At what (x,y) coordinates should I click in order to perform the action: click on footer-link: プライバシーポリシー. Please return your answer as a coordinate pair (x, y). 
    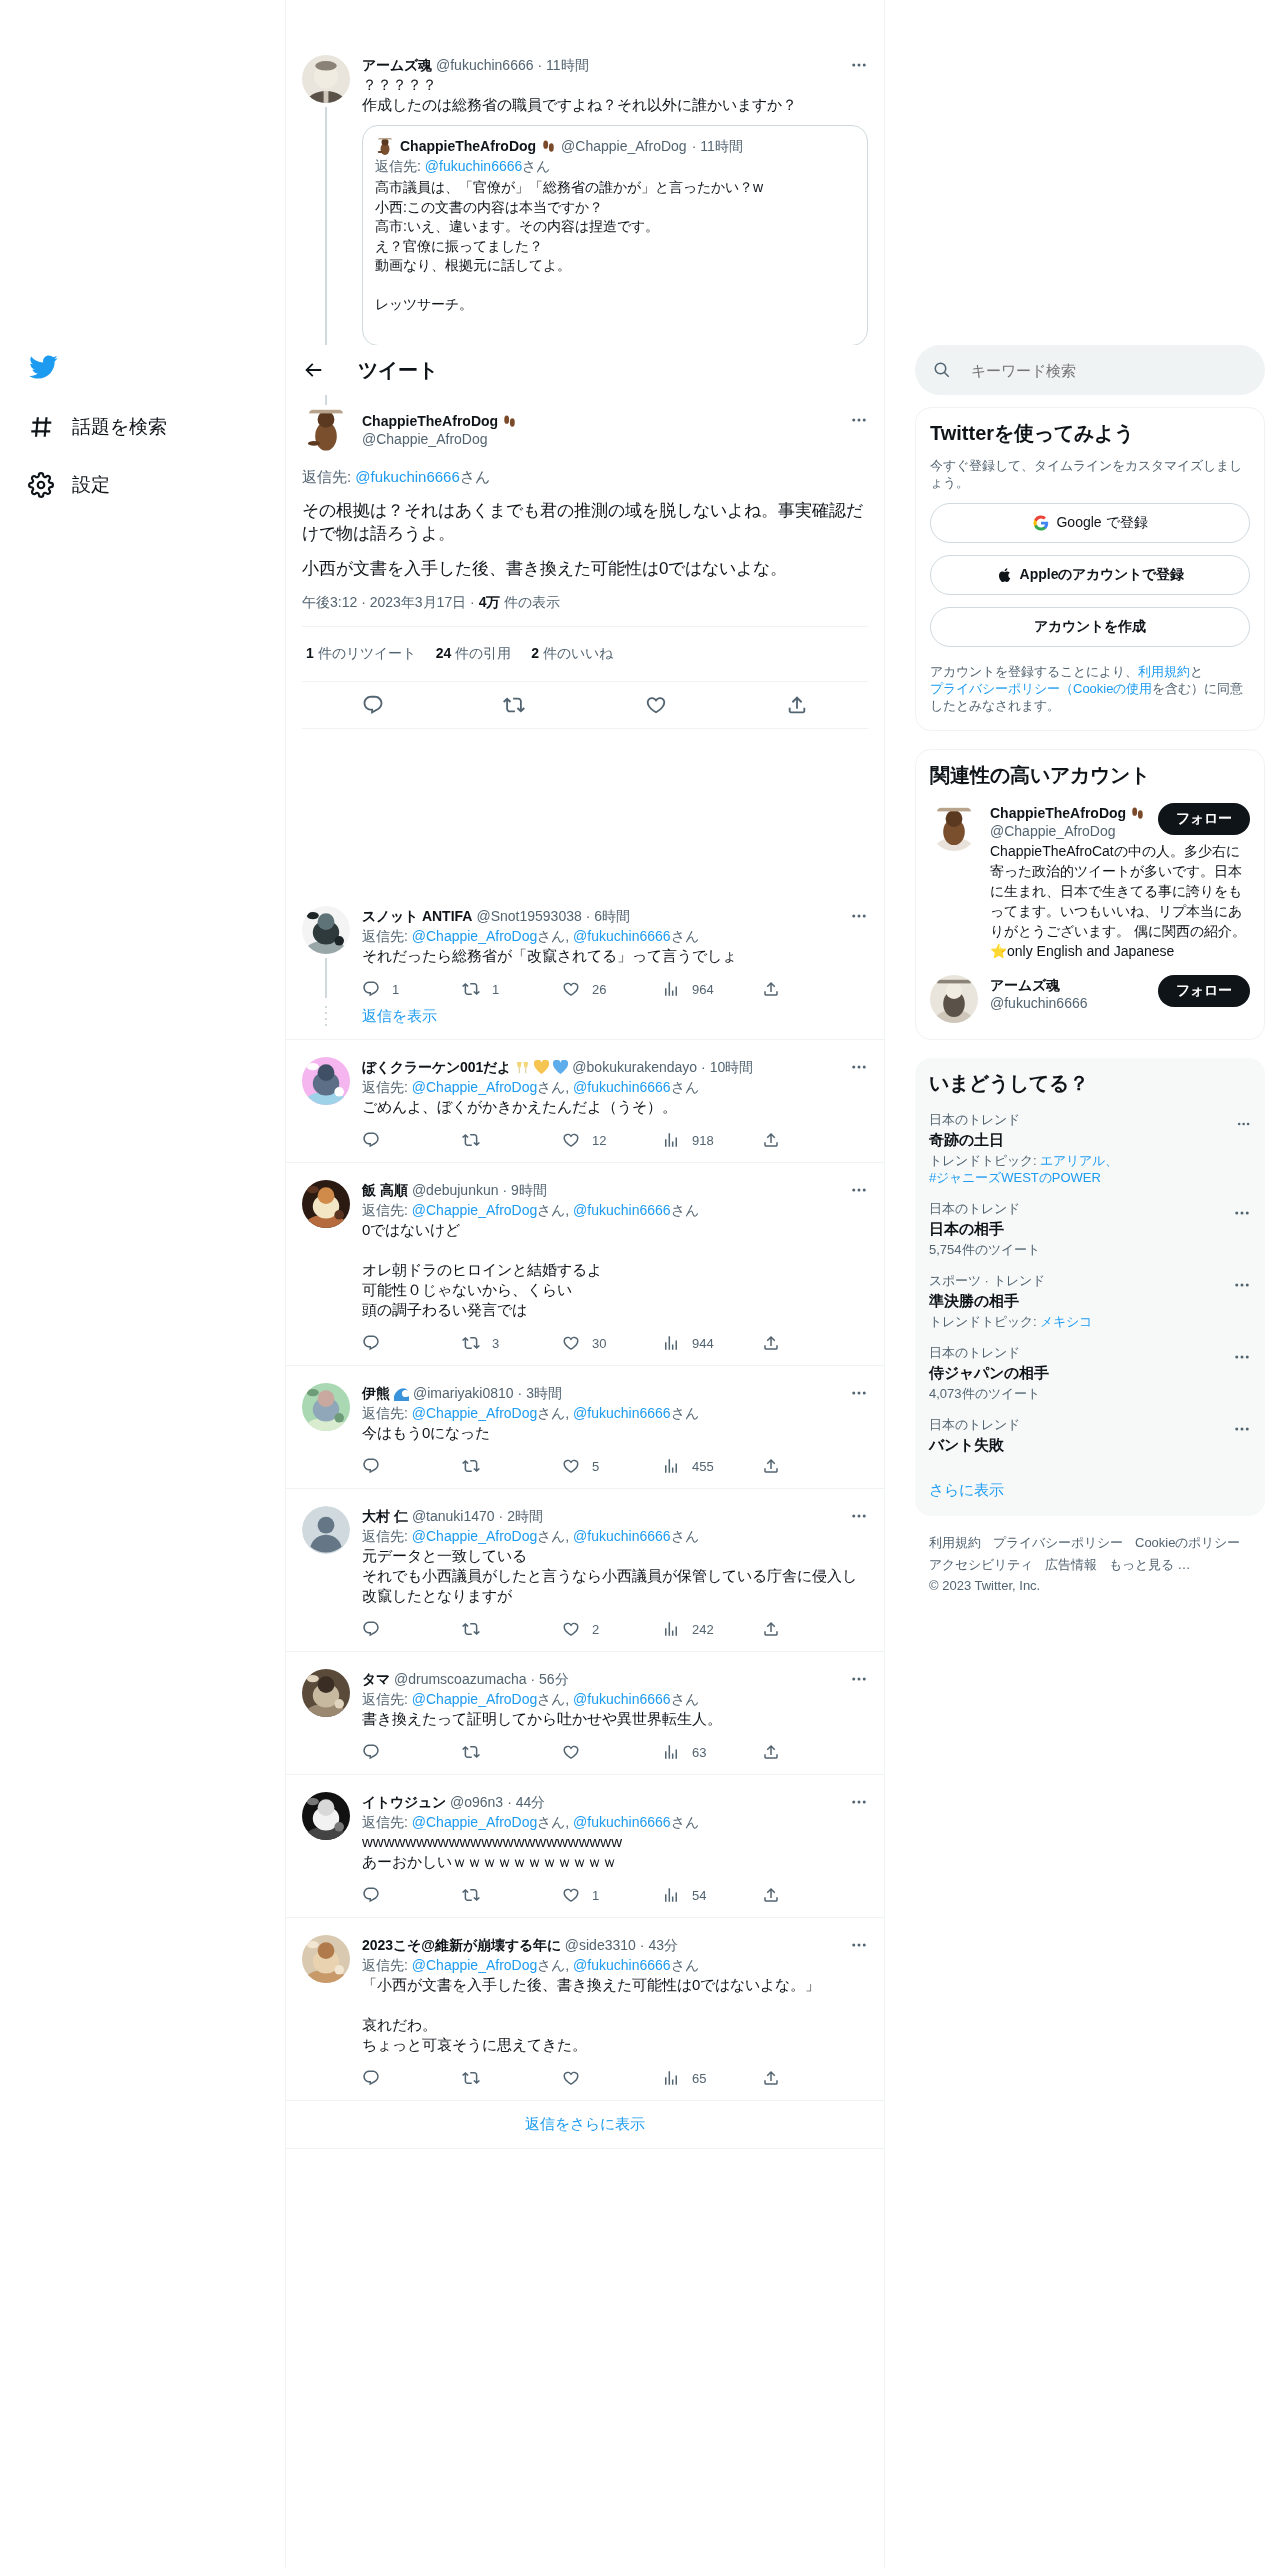
    Looking at the image, I should click on (1058, 1543).